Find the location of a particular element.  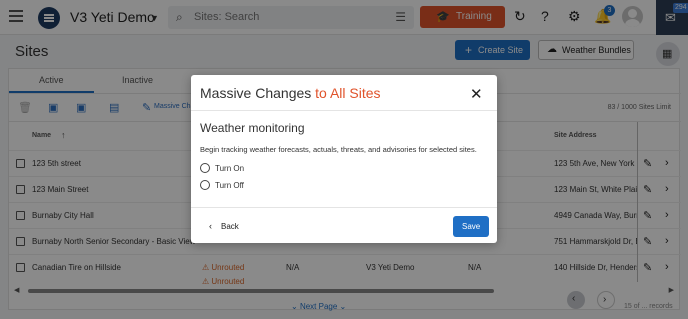

turn-on-label: Turn On is located at coordinates (229, 168).